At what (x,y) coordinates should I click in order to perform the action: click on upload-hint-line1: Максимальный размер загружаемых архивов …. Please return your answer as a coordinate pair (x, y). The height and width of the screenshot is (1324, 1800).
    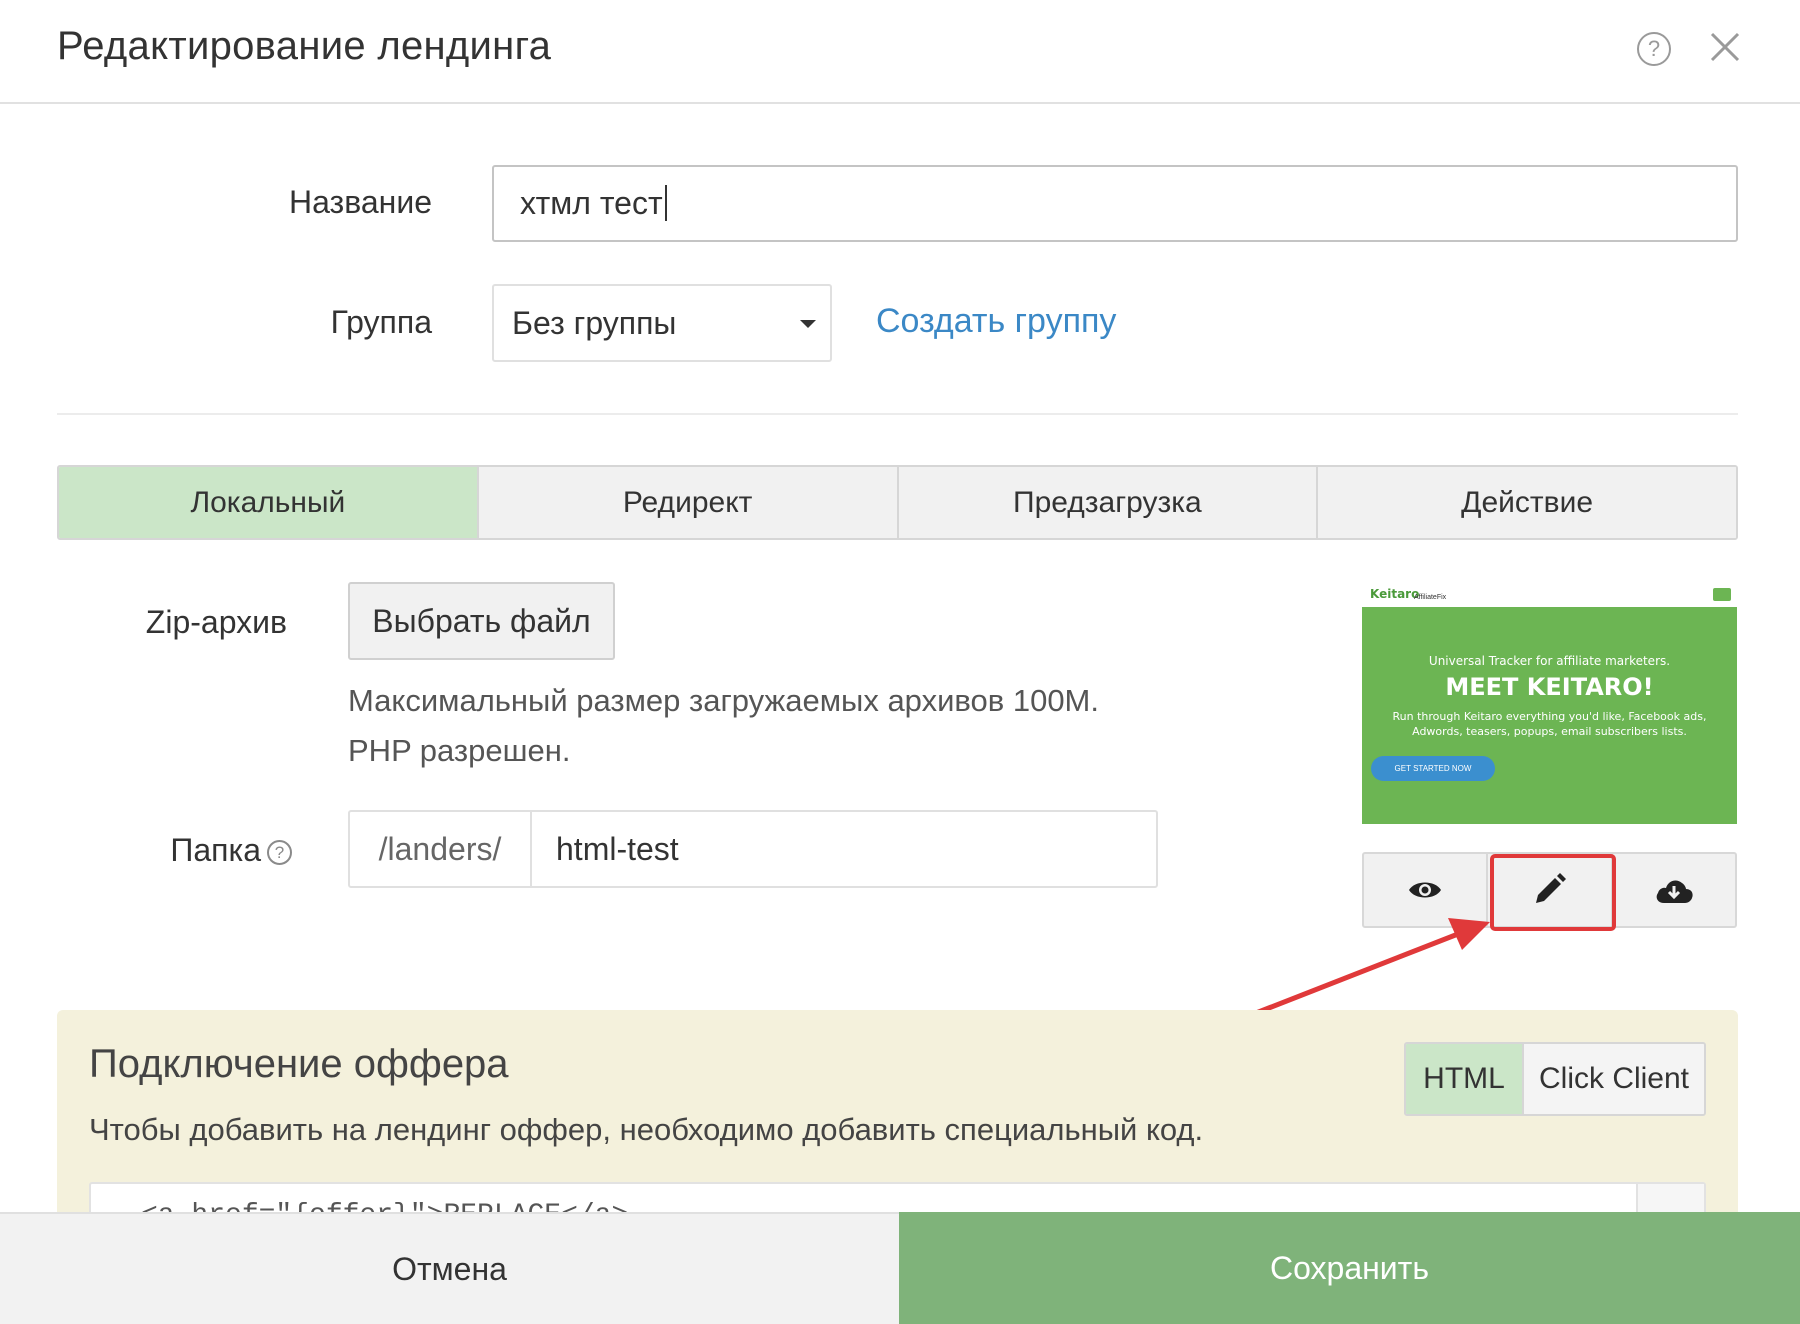
    Looking at the image, I should click on (723, 700).